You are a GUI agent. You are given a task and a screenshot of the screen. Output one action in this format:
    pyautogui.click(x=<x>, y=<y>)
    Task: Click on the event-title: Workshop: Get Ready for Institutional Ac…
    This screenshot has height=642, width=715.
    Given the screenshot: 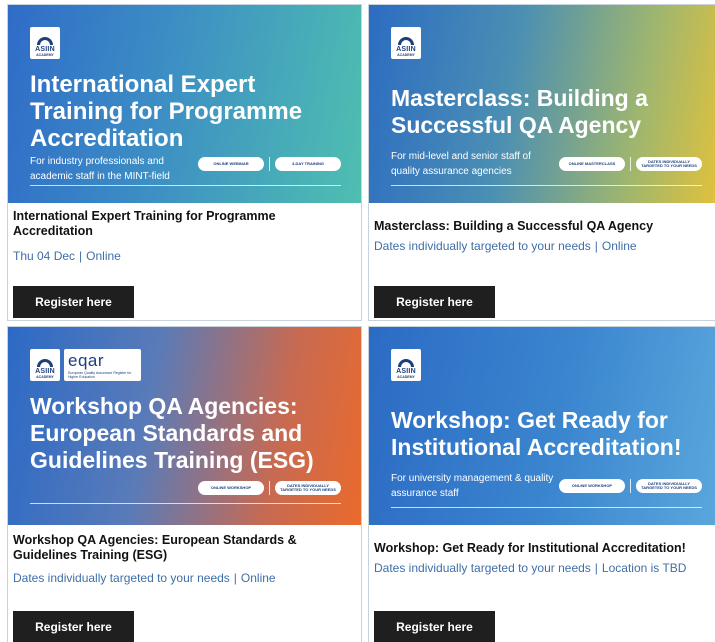 What is the action you would take?
    pyautogui.click(x=544, y=548)
    